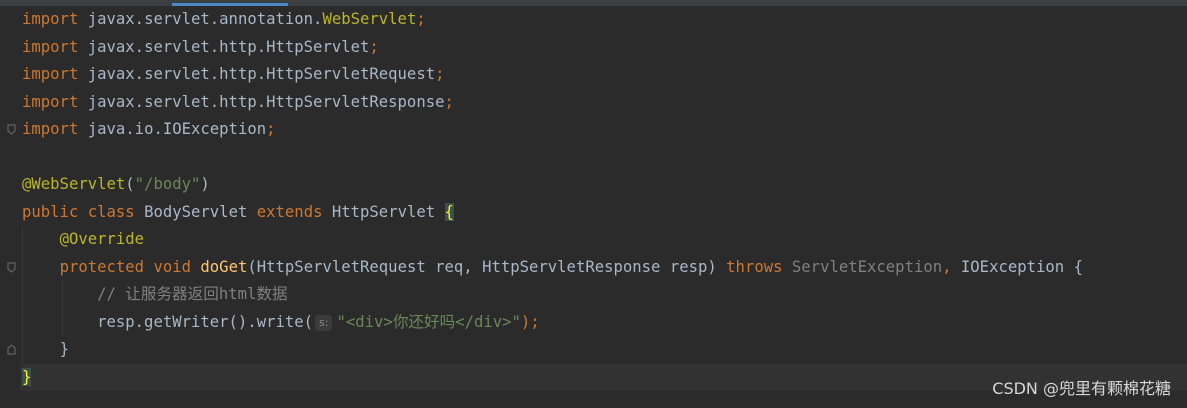  Describe the element at coordinates (102, 239) in the screenshot. I see `code-line-9: @Override` at that location.